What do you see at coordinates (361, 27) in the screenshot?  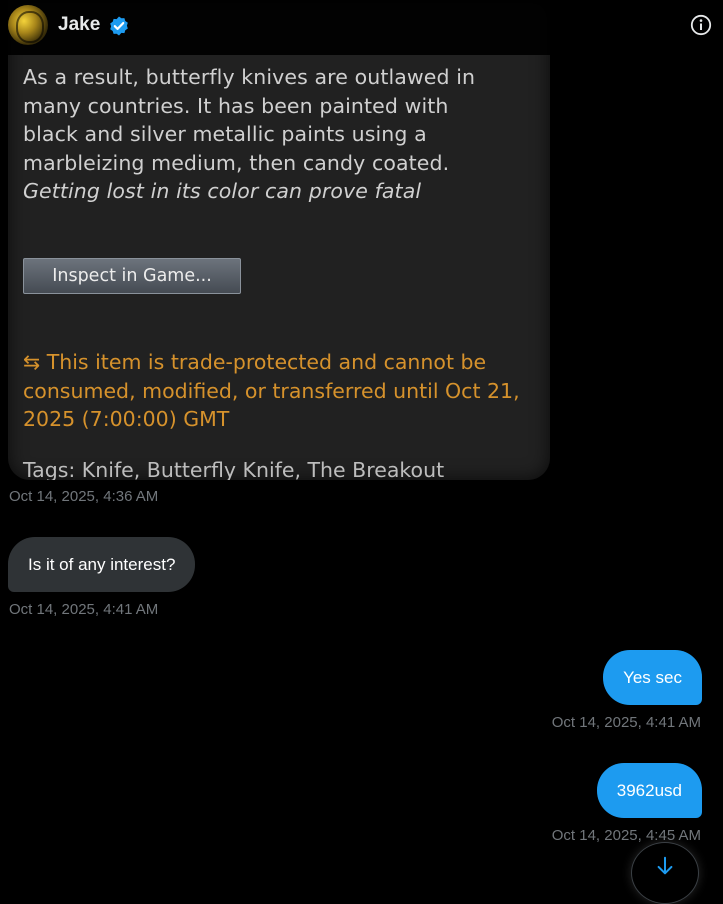 I see `conversation-header: Jake` at bounding box center [361, 27].